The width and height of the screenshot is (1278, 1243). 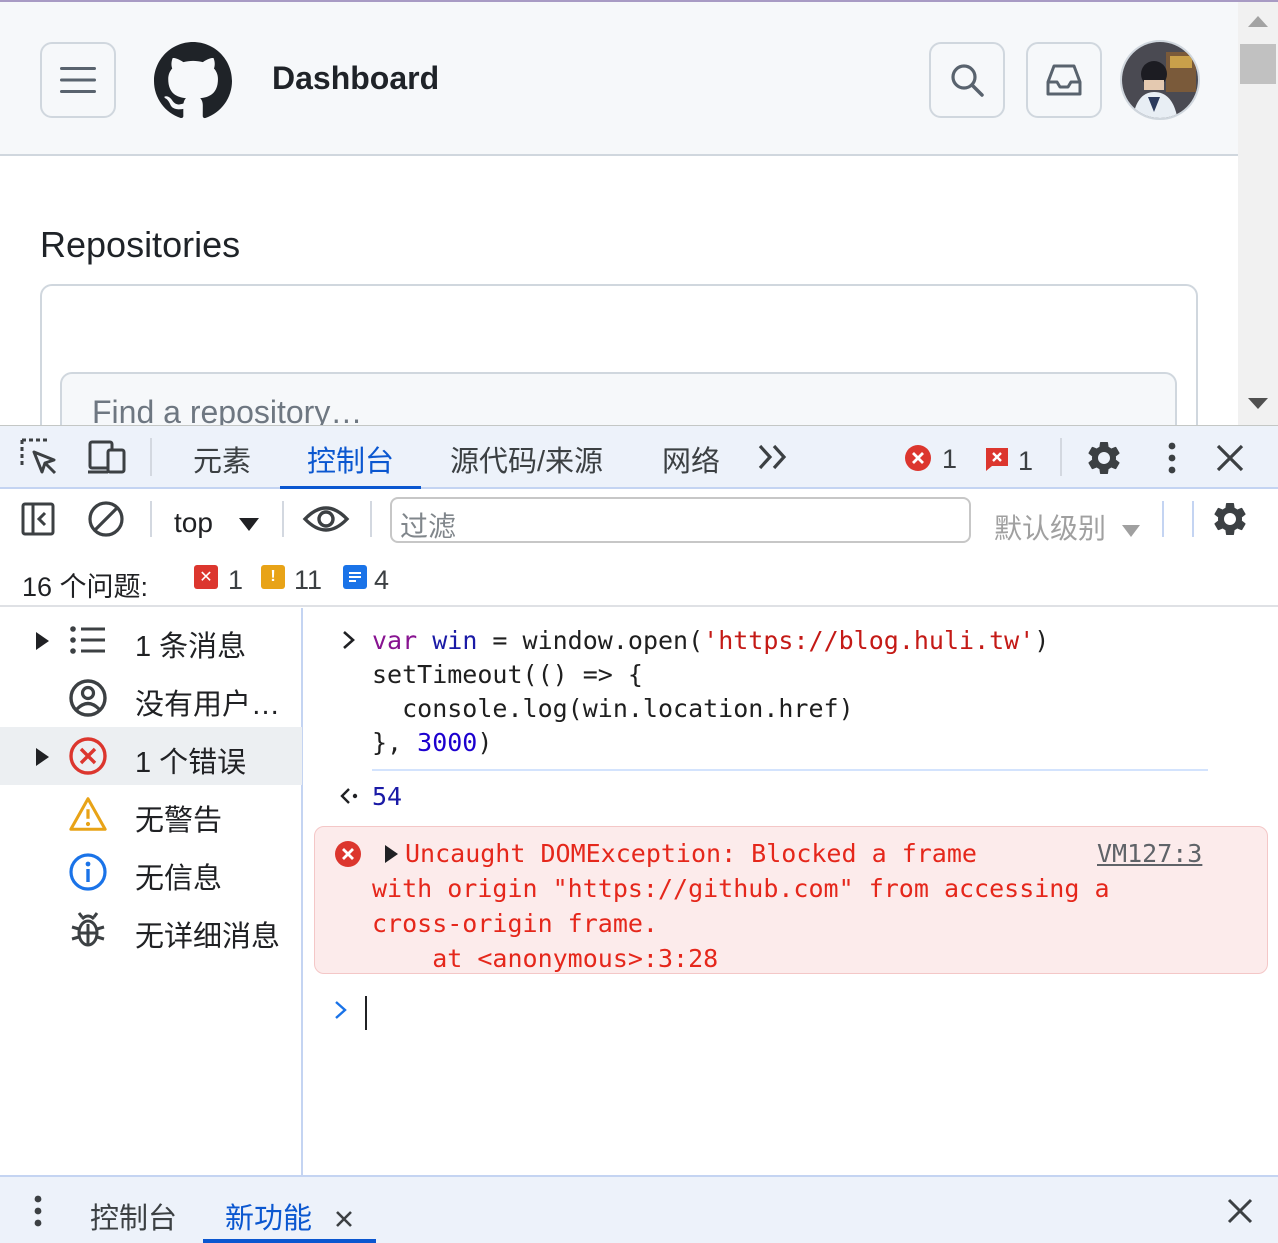 What do you see at coordinates (38, 519) in the screenshot?
I see `sidebar-toggle-icon` at bounding box center [38, 519].